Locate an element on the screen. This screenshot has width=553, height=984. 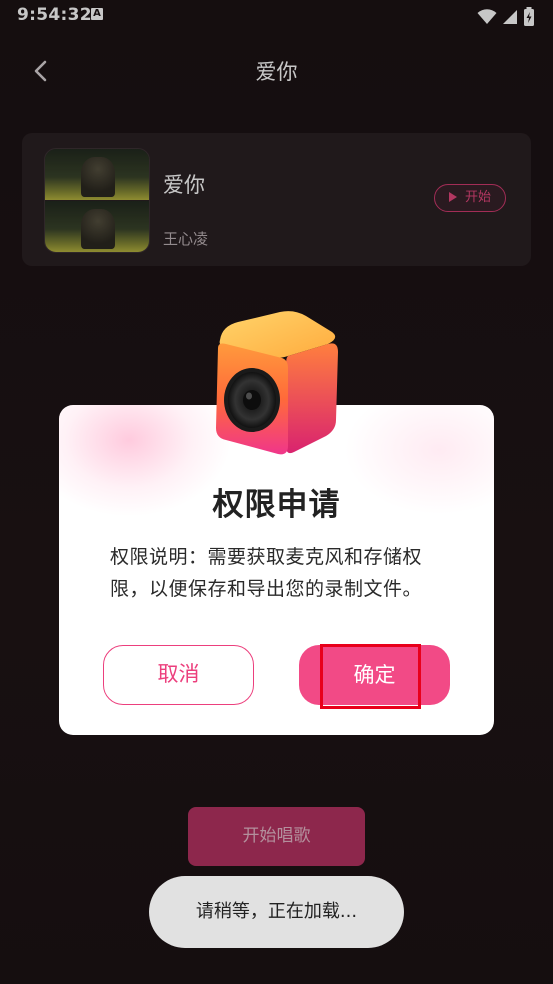
dialog-title: 权限申请 is located at coordinates (276, 505).